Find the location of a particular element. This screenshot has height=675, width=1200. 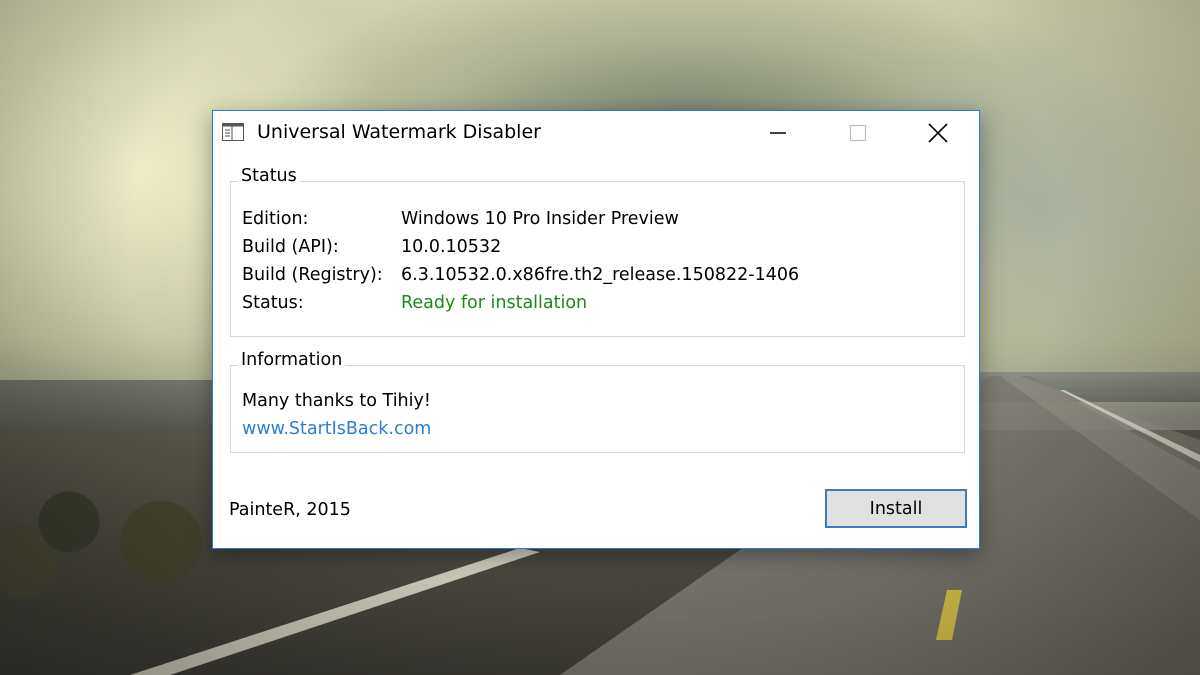

status-value: Ready for installation is located at coordinates (494, 303).